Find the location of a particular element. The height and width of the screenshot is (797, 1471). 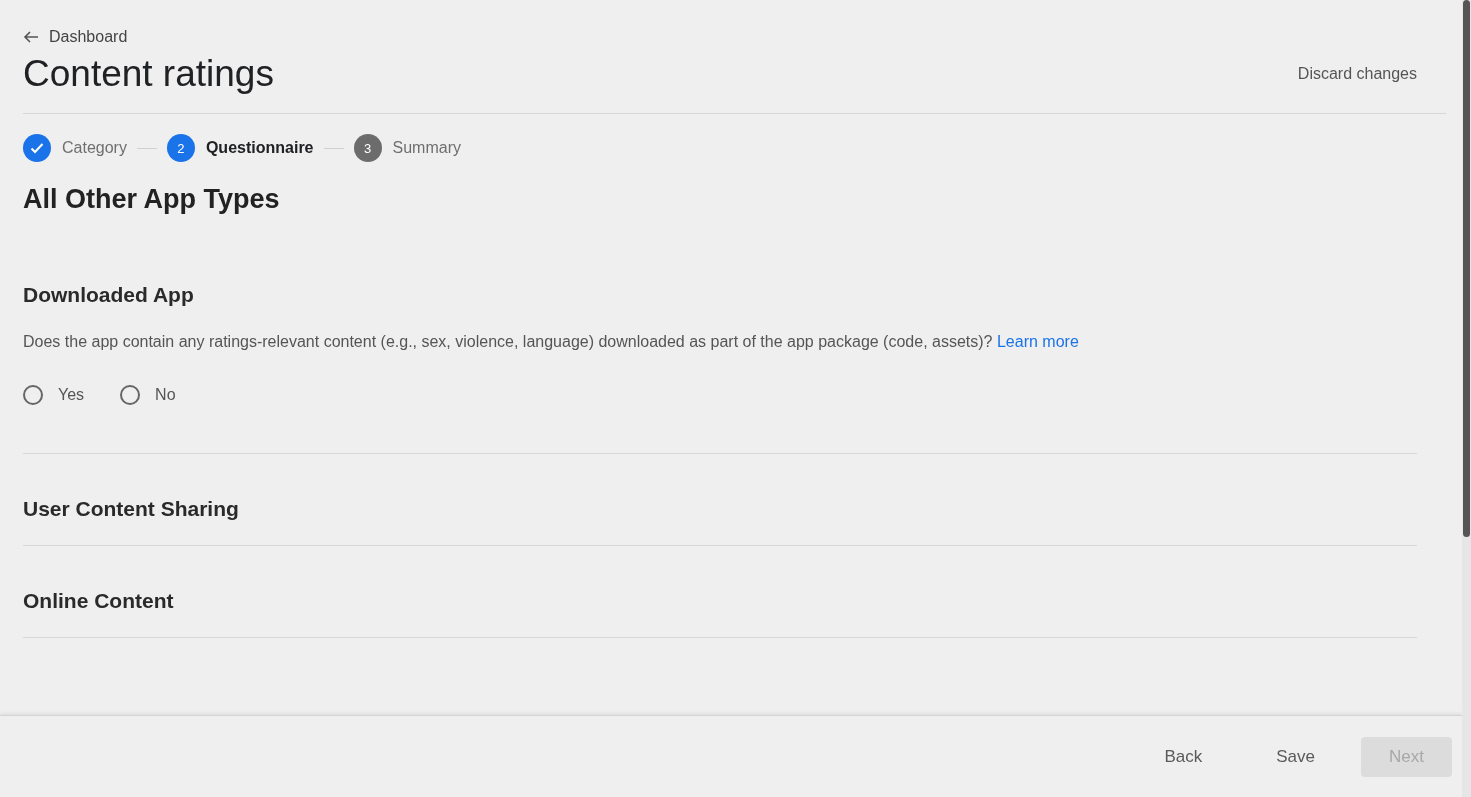

question-title: User Content Sharing is located at coordinates (720, 509).